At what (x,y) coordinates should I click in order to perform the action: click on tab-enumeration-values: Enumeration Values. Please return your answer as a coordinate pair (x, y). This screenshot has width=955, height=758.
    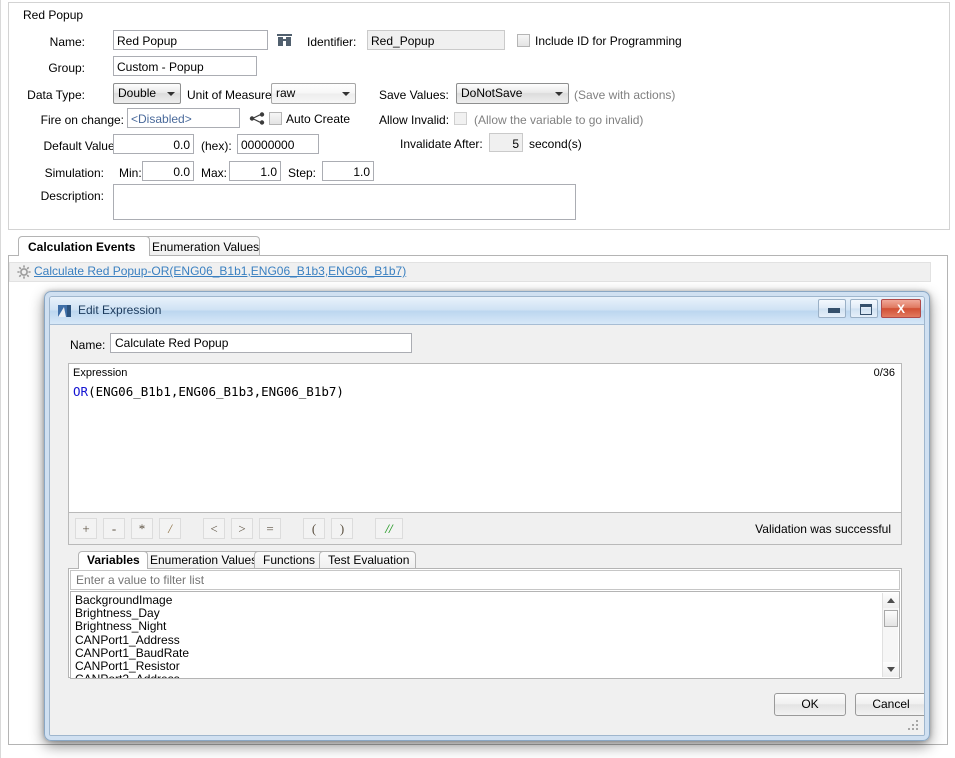
    Looking at the image, I should click on (201, 246).